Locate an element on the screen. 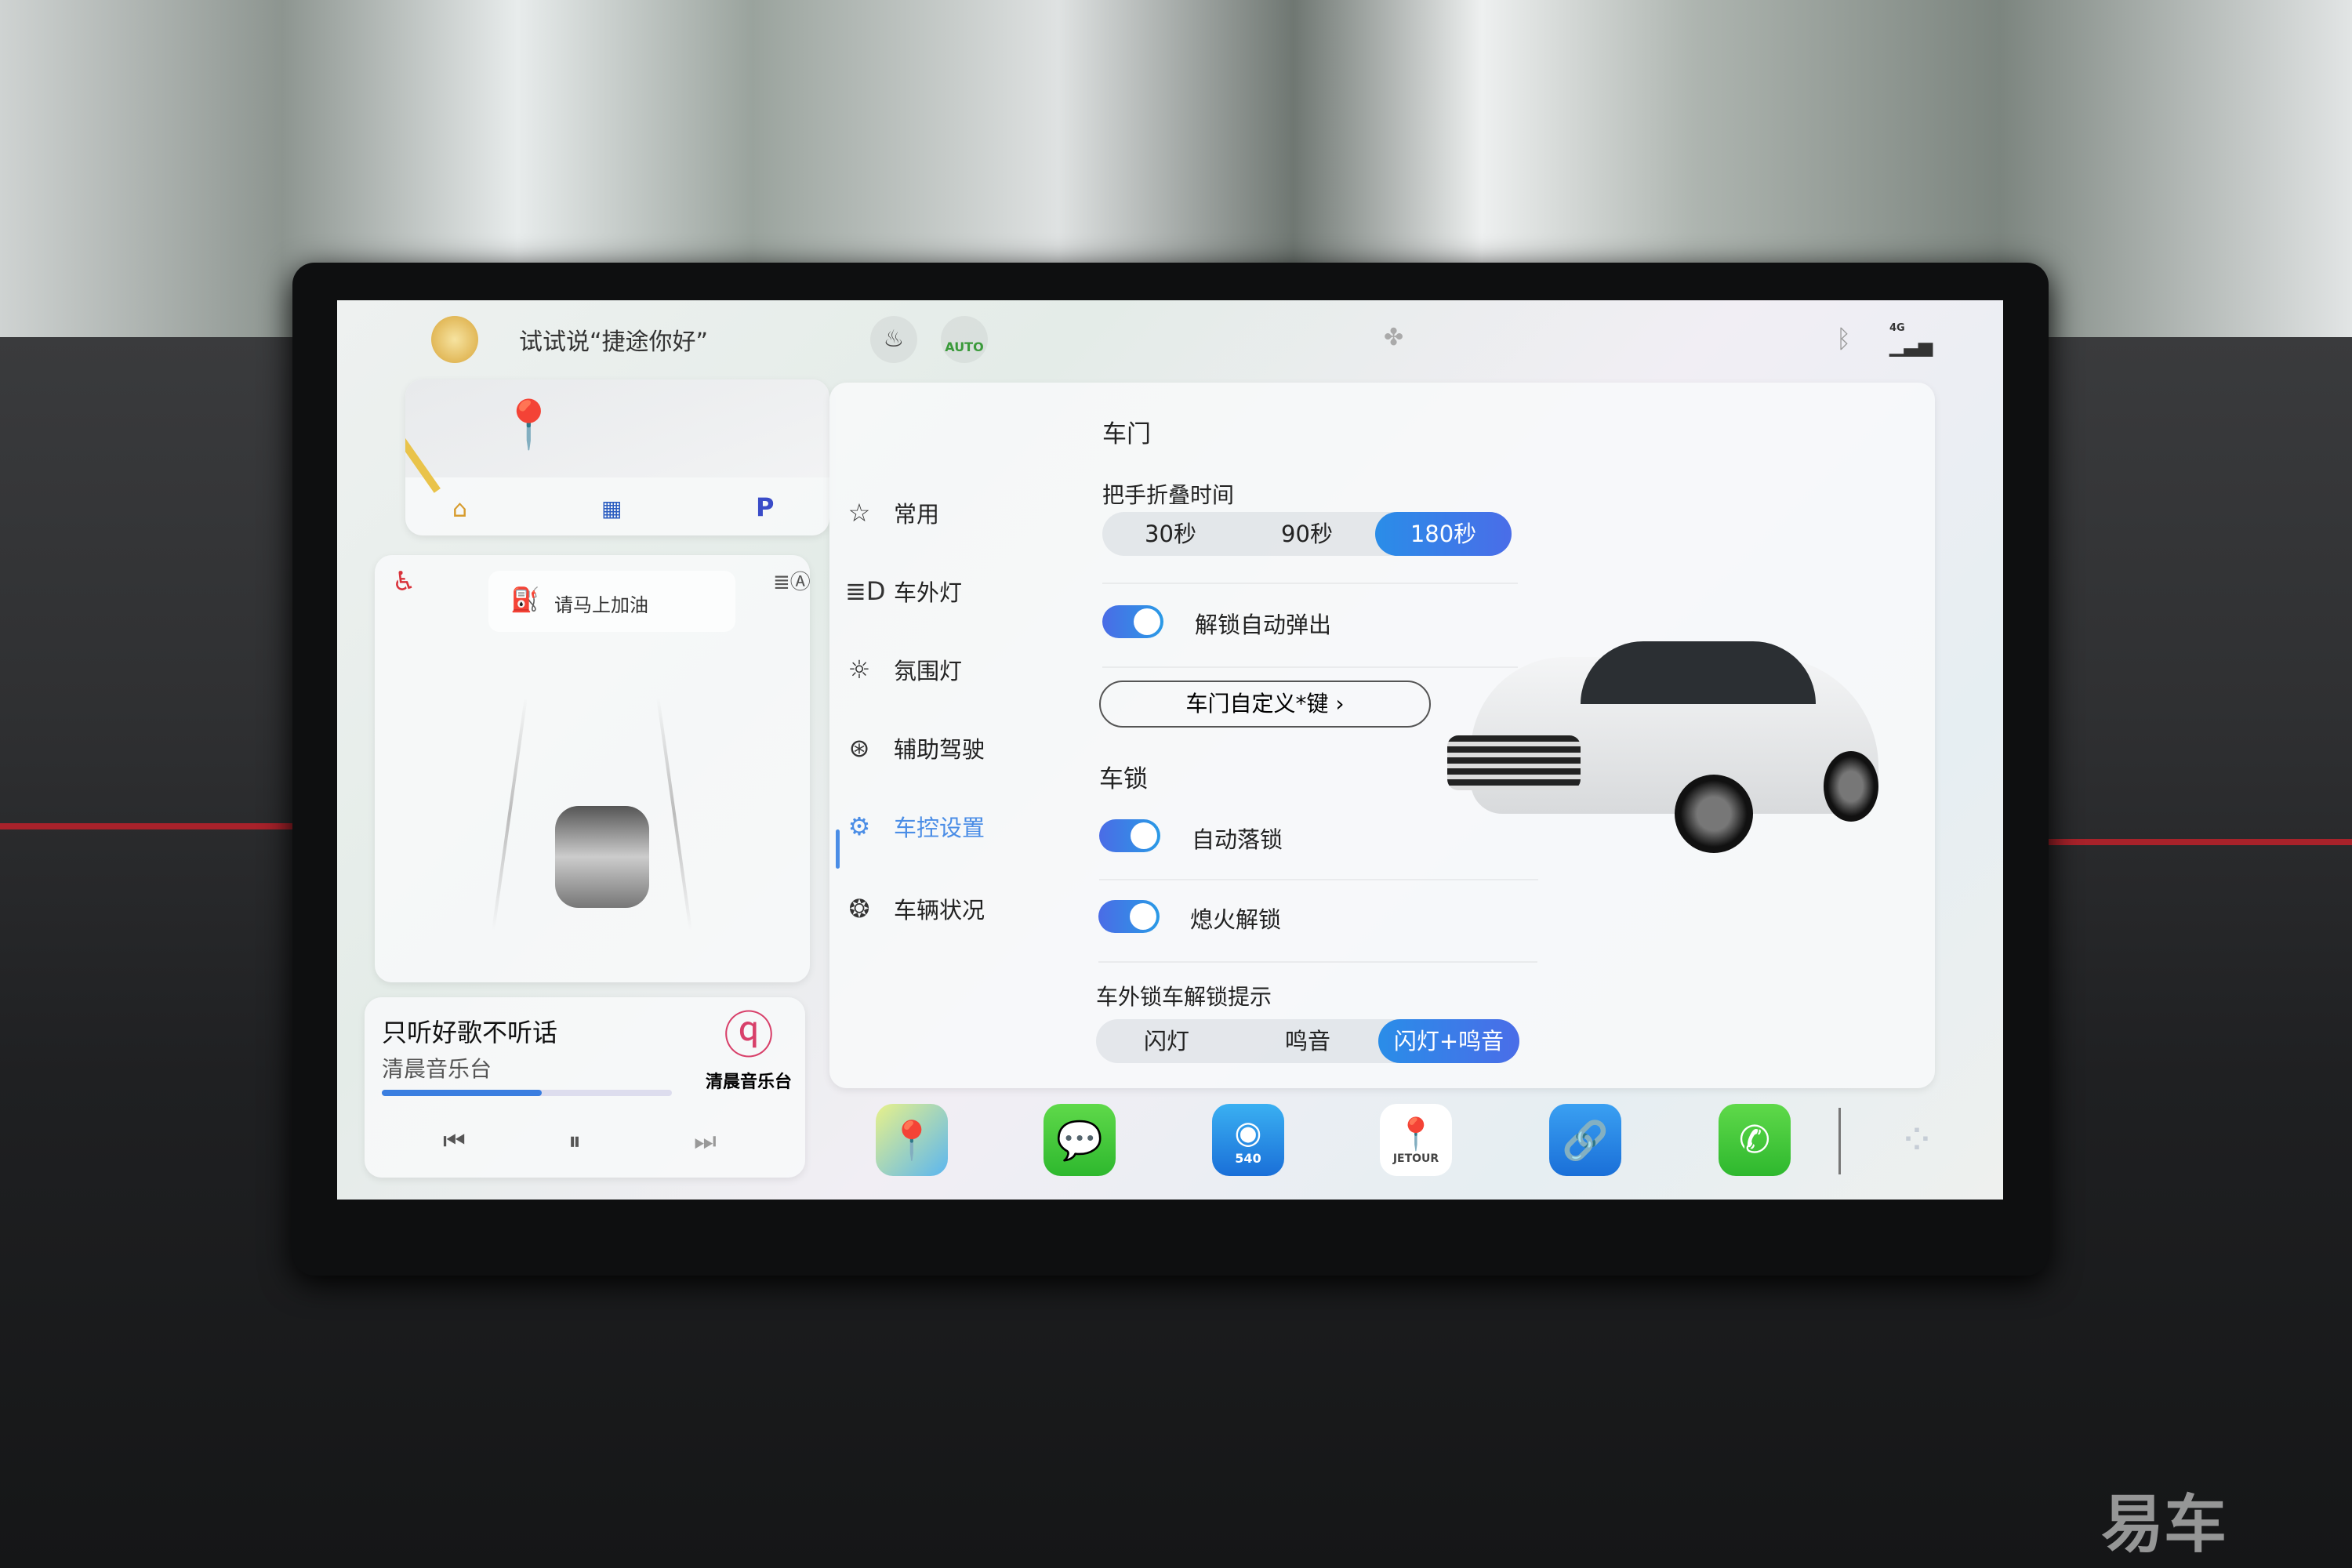  defrost-icon: ♨ is located at coordinates (893, 339).